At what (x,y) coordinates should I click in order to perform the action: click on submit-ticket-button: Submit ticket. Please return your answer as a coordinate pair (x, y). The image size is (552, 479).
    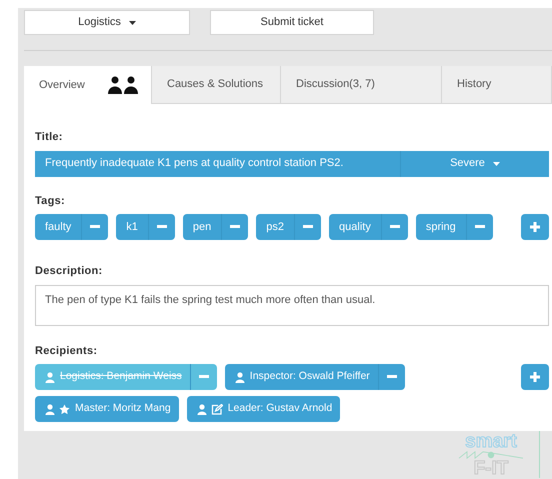
    Looking at the image, I should click on (292, 22).